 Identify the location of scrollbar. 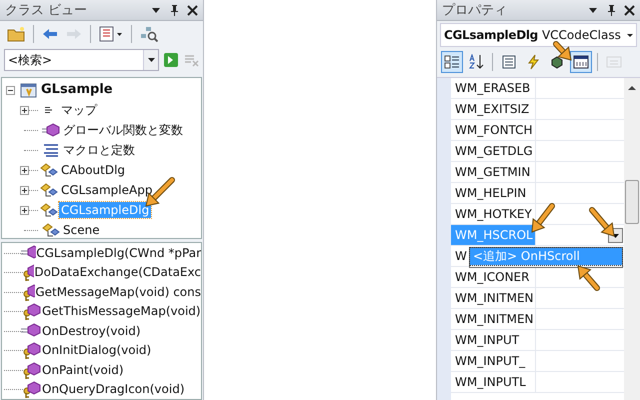
(632, 239).